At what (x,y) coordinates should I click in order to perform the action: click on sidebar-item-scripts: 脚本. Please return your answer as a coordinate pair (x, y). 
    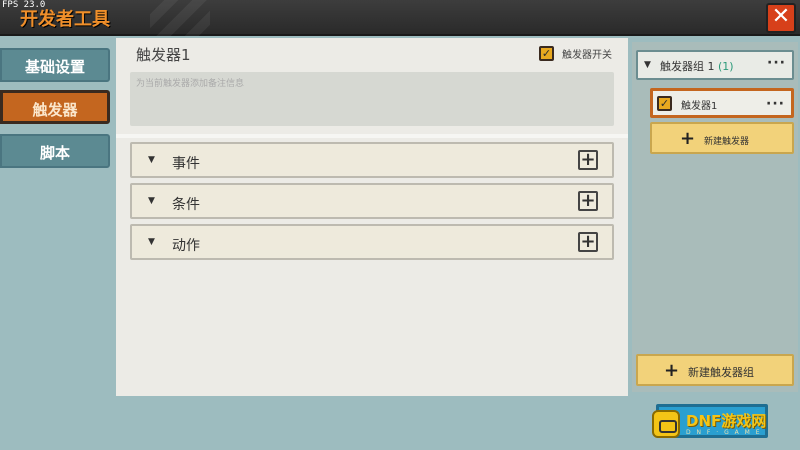
    Looking at the image, I should click on (55, 151).